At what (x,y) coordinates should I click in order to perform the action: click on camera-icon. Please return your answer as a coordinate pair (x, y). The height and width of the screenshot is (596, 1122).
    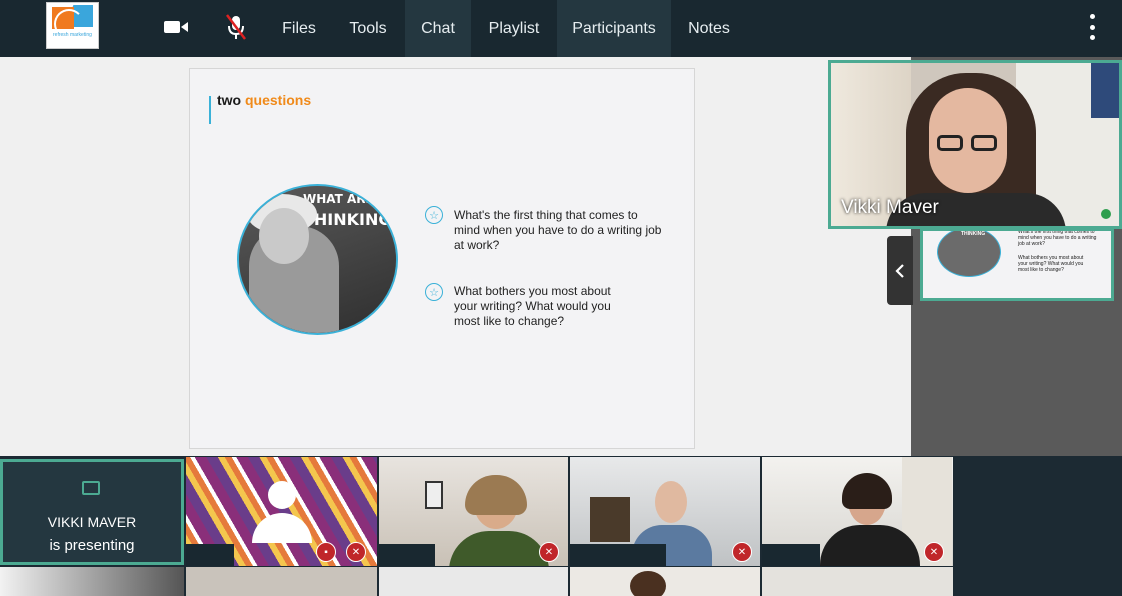
    Looking at the image, I should click on (176, 27).